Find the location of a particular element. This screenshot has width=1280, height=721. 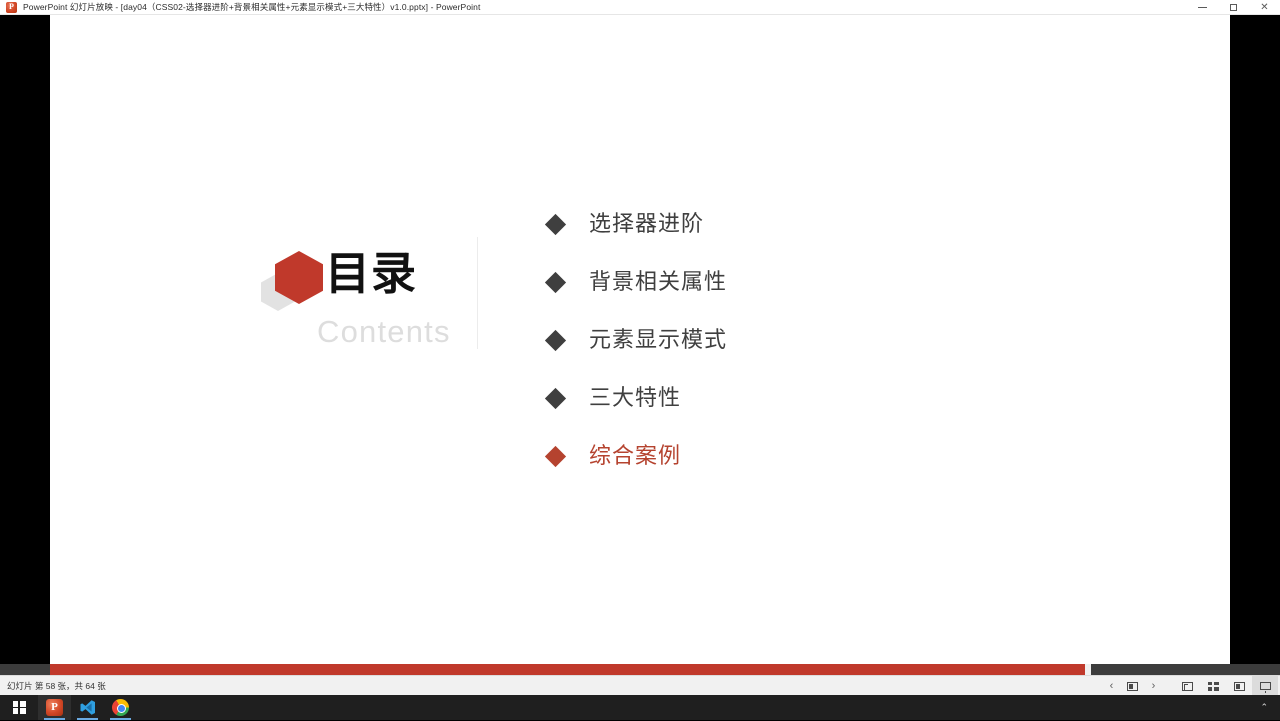

status-bar: 幻灯片 第 58 张，共 64 张 ‹ › is located at coordinates (640, 685).